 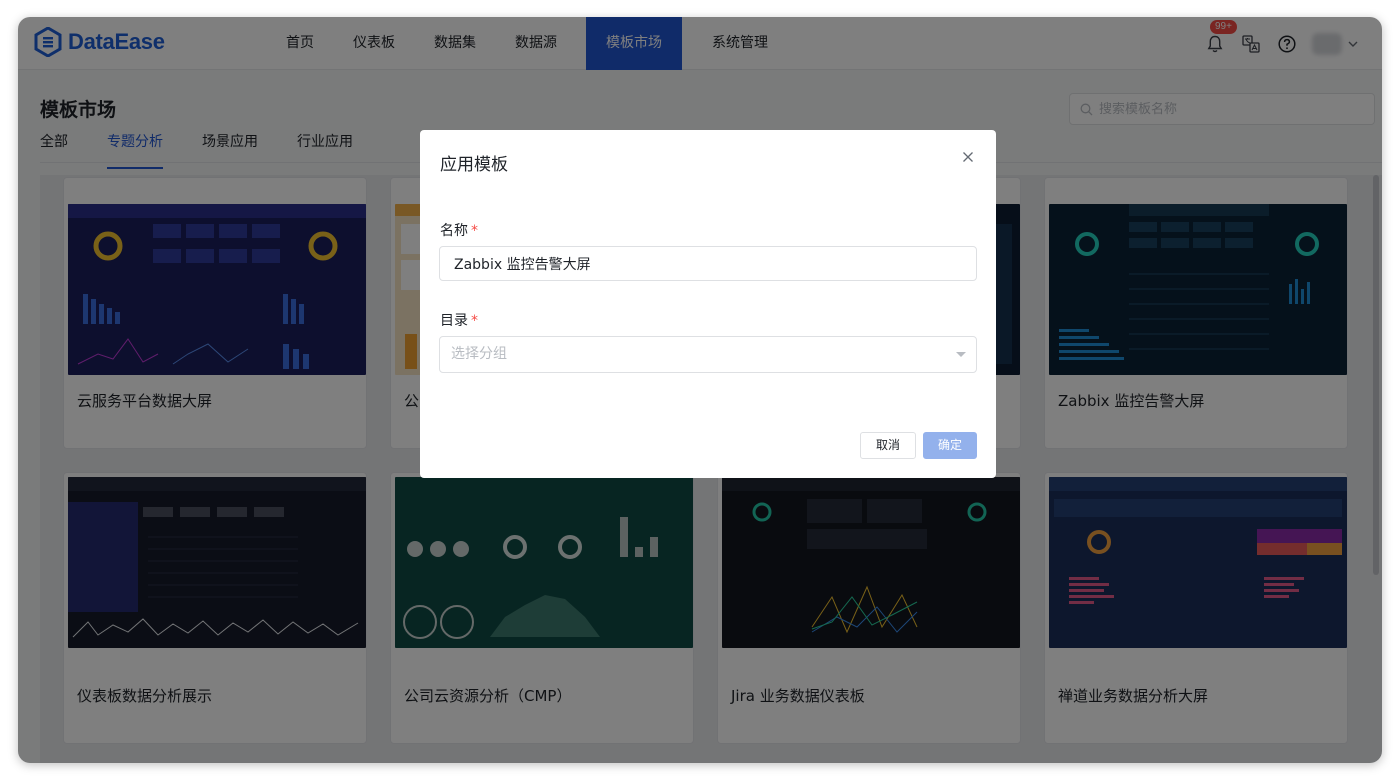 I want to click on directory-field-label: 目录 *, so click(x=459, y=320).